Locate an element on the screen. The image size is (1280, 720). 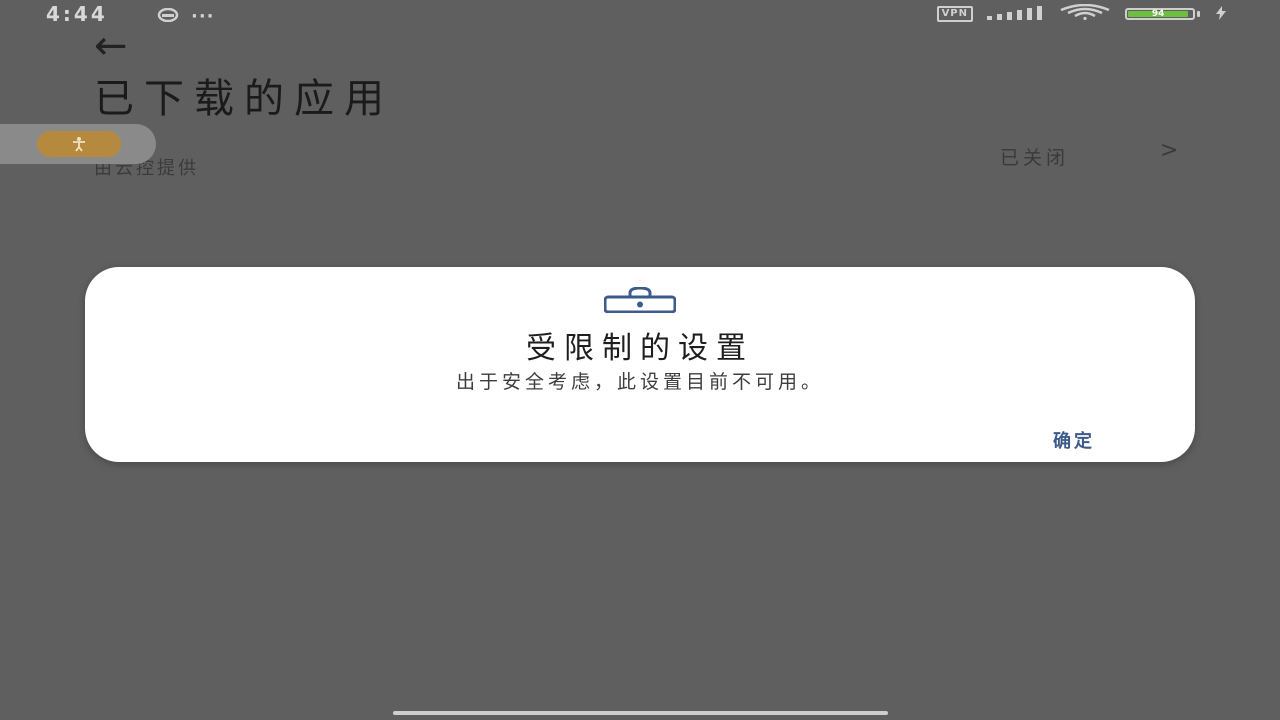
battery-icon: 94 is located at coordinates (1162, 14).